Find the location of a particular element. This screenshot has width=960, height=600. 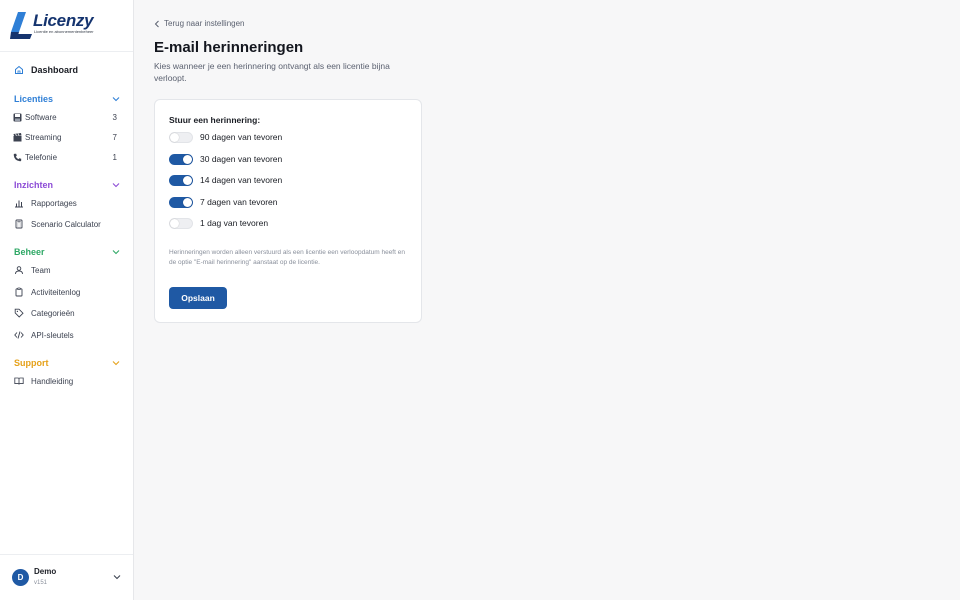

sidebar-item-software: Software 3 is located at coordinates (66, 117).